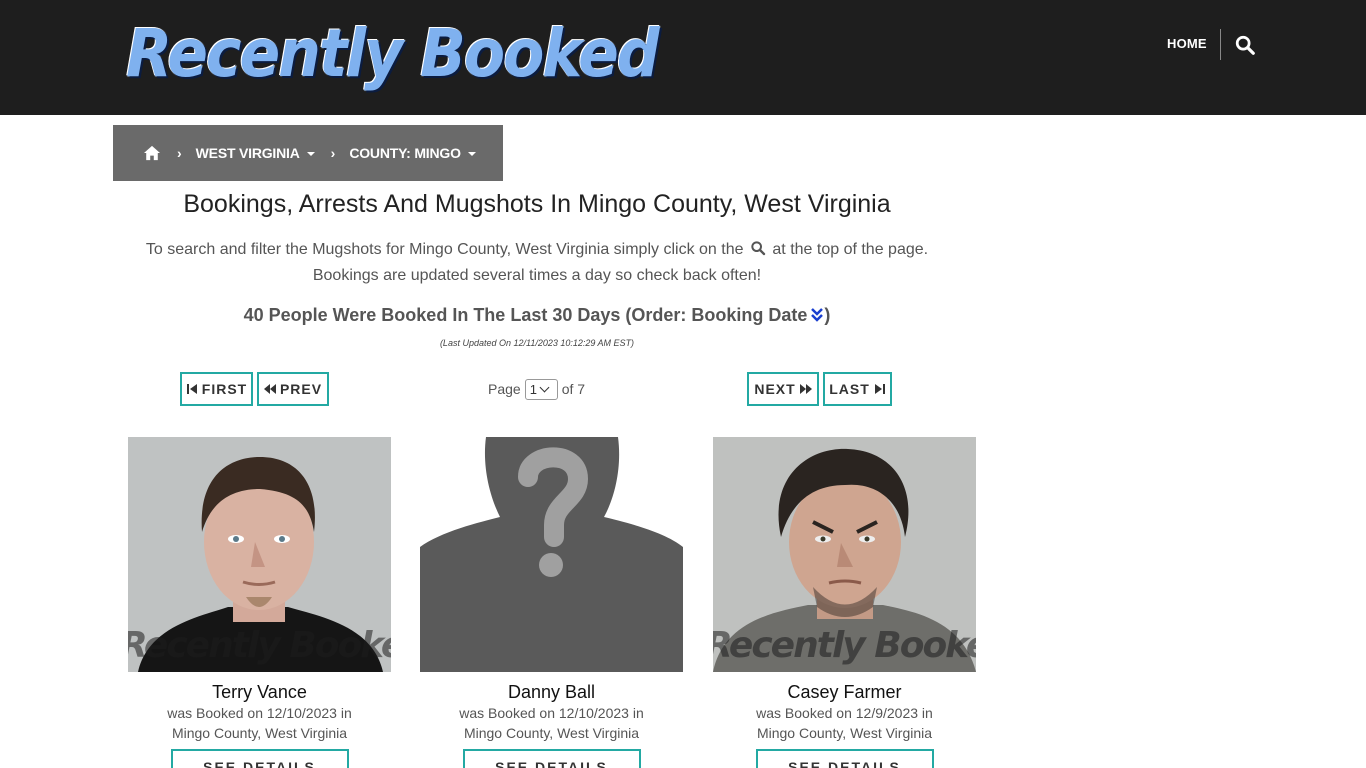  I want to click on last-page-label: LAST, so click(849, 389).